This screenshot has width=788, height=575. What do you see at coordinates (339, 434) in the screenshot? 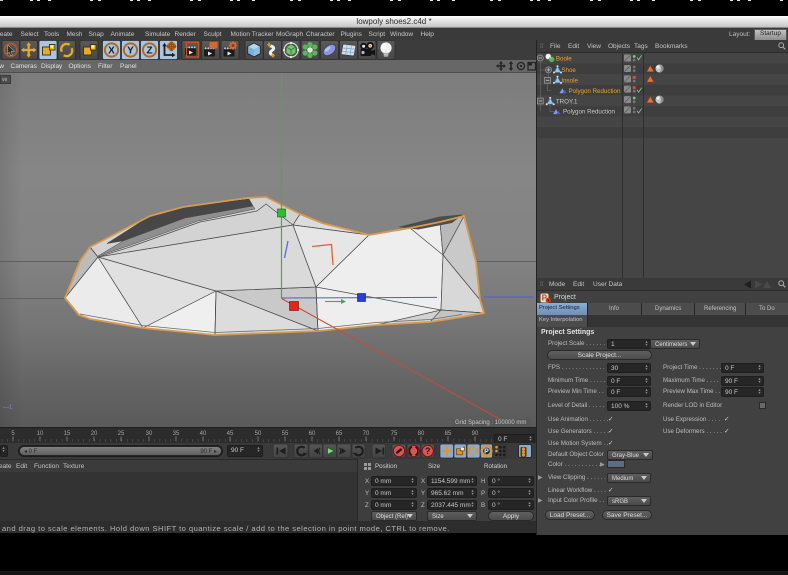
I see `svg-text: 65` at bounding box center [339, 434].